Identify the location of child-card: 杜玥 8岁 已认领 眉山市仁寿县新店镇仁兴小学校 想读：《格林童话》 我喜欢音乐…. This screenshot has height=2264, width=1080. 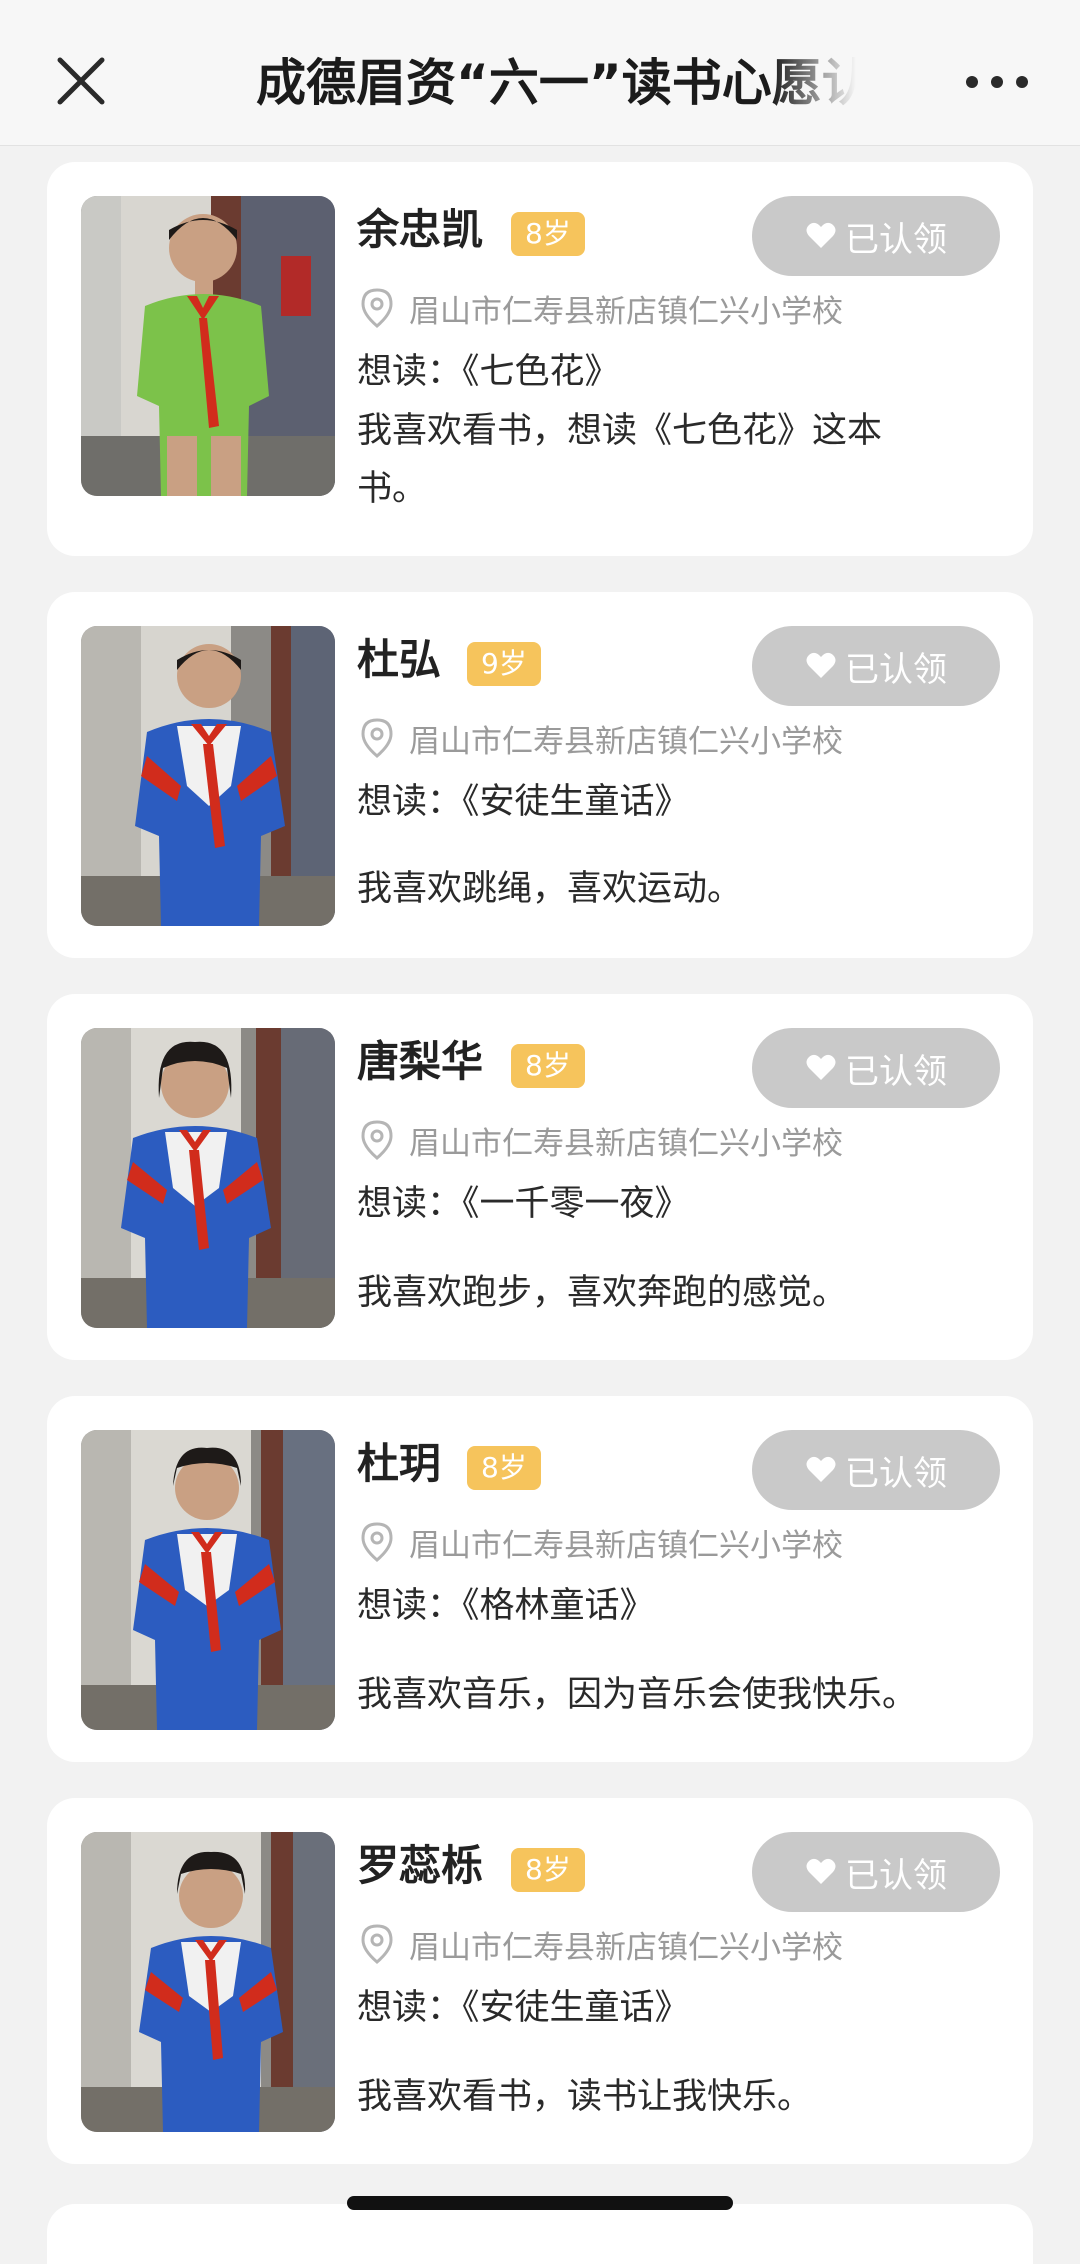
(540, 1579).